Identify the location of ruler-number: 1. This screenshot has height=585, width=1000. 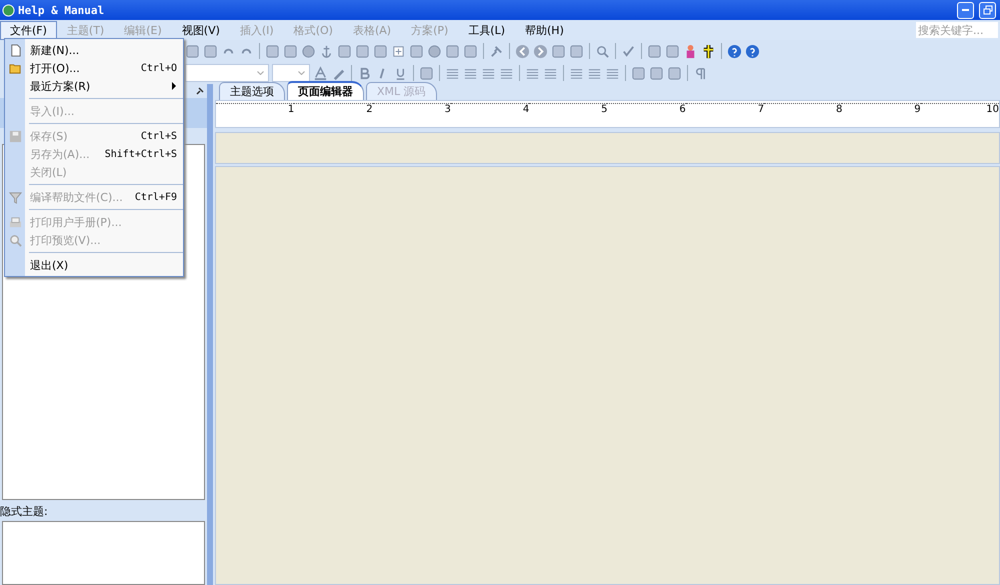
(255, 109).